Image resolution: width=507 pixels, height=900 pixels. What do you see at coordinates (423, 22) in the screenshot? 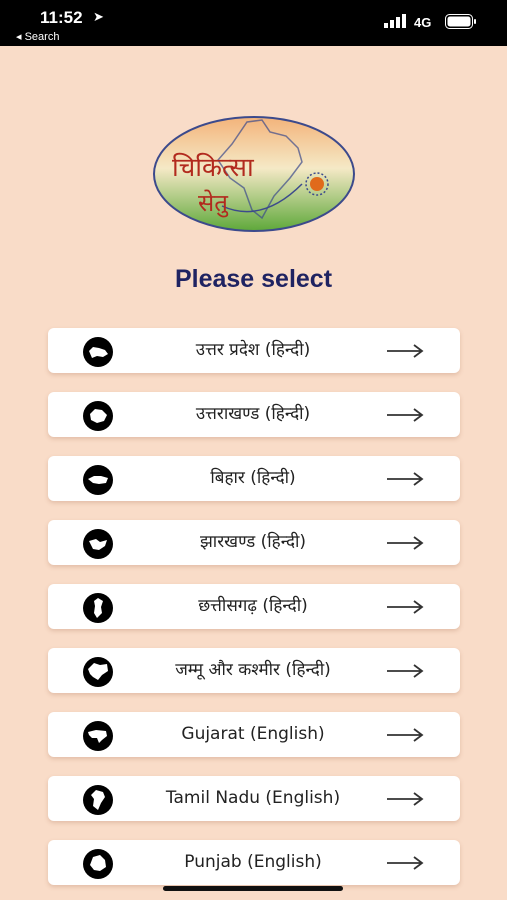
I see `network-type: 4G` at bounding box center [423, 22].